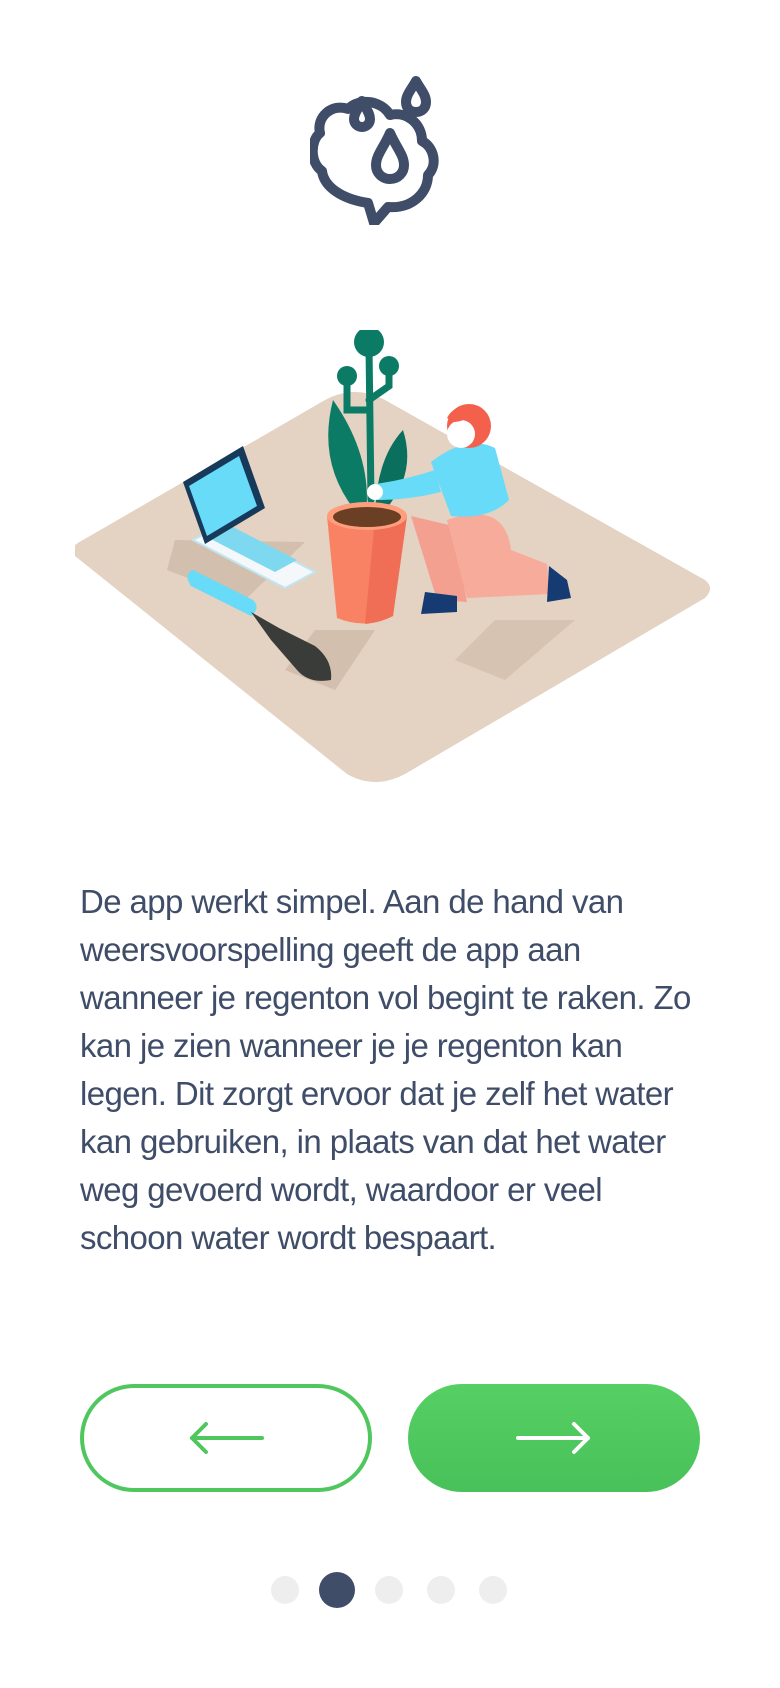 The width and height of the screenshot is (780, 1688). What do you see at coordinates (374, 150) in the screenshot?
I see `brain-raindrops-icon` at bounding box center [374, 150].